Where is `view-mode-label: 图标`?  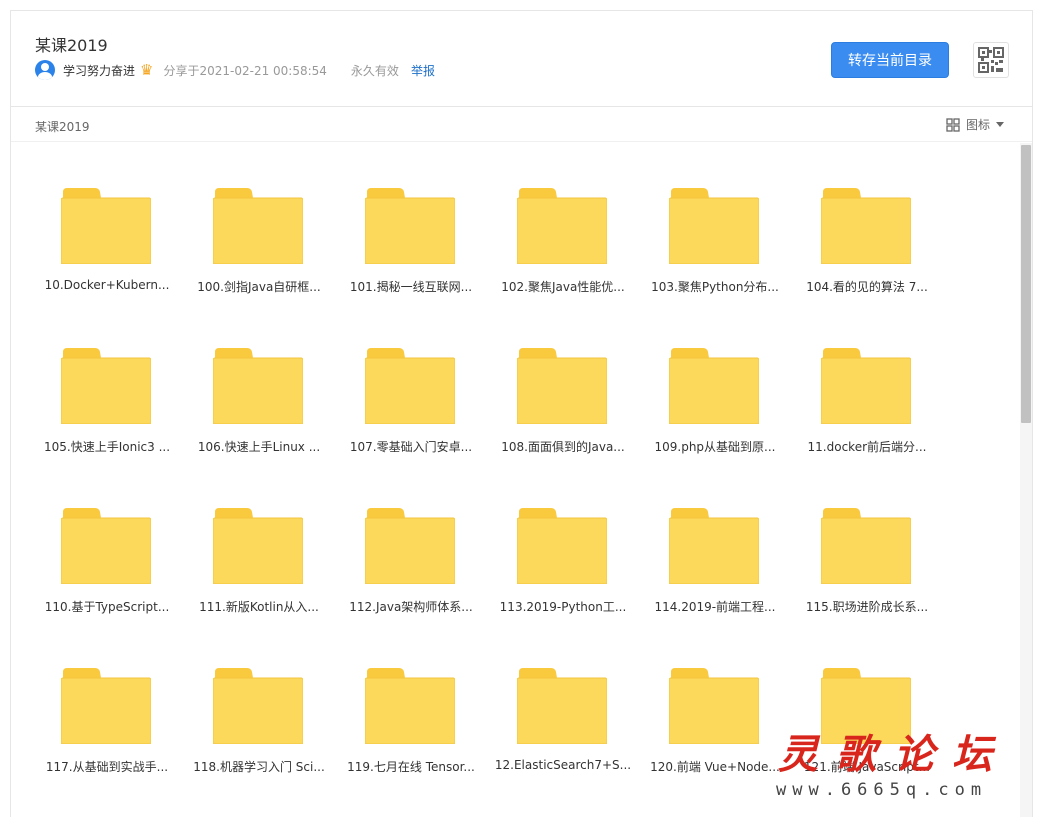
view-mode-label: 图标 is located at coordinates (978, 125).